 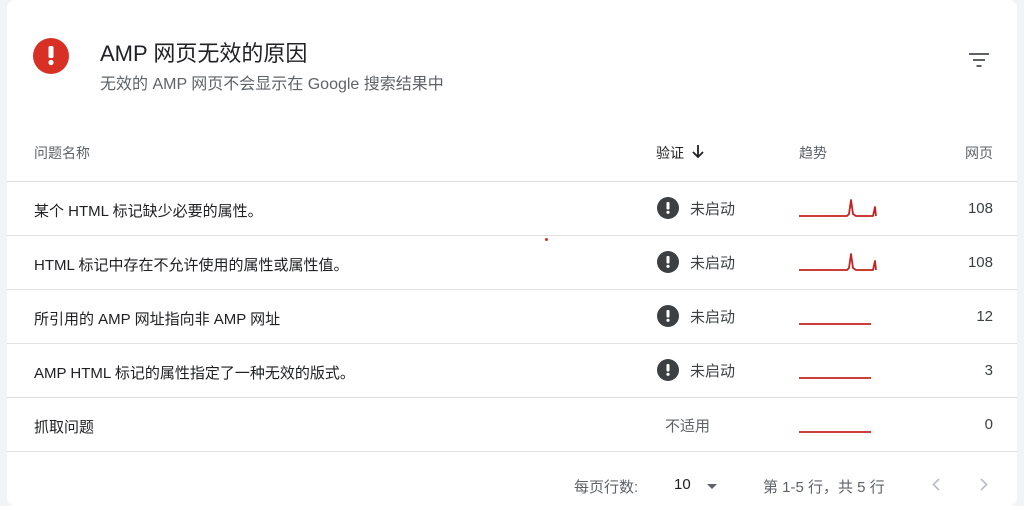 What do you see at coordinates (813, 153) in the screenshot?
I see `column-header-trend: 趋势` at bounding box center [813, 153].